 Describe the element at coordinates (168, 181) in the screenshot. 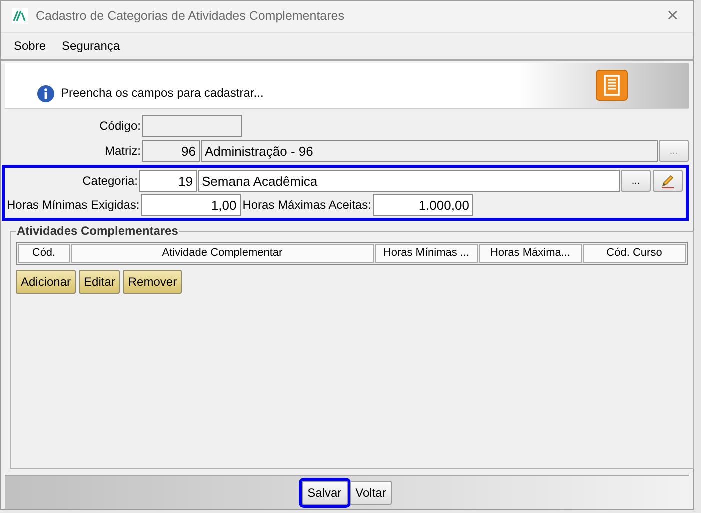

I see `input-field: 19` at that location.